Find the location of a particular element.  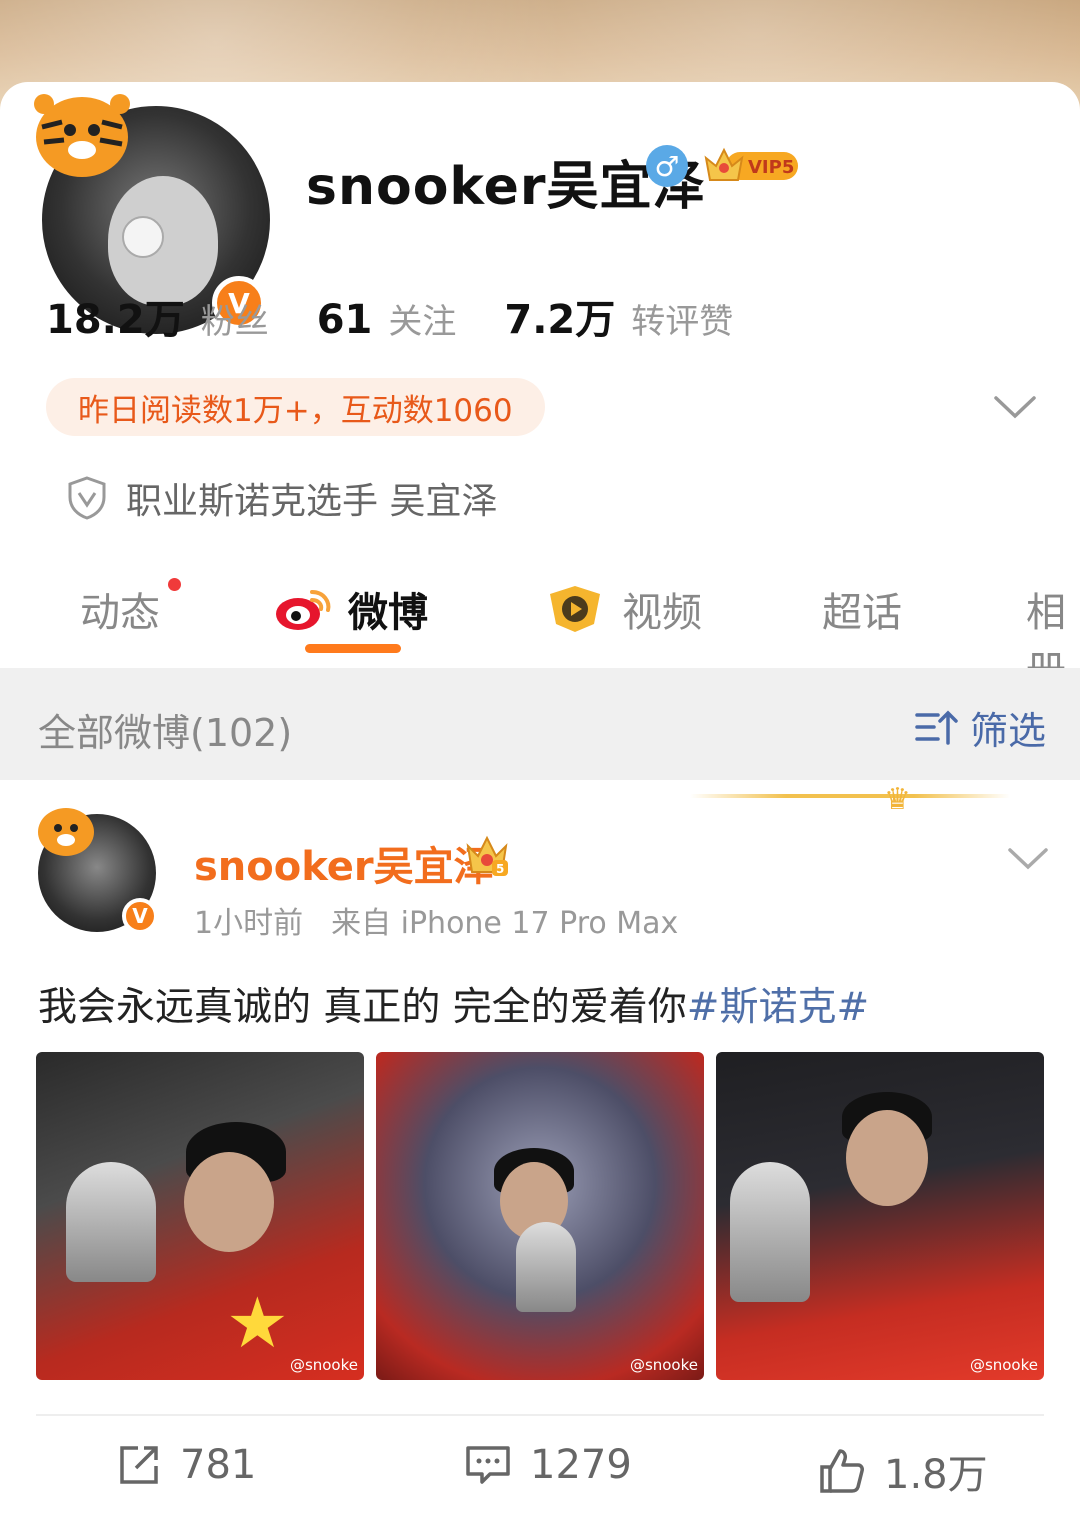

comment-count: 1279 is located at coordinates (581, 1465).